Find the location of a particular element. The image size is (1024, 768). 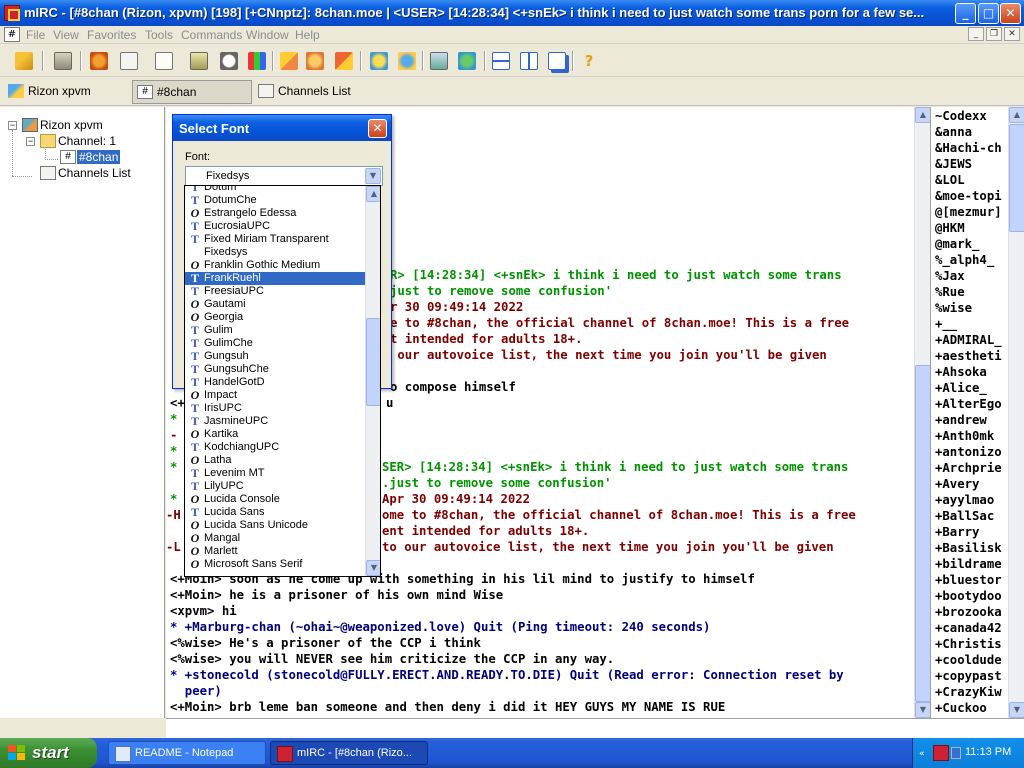

mdi-restore-button: ❐ is located at coordinates (994, 34).